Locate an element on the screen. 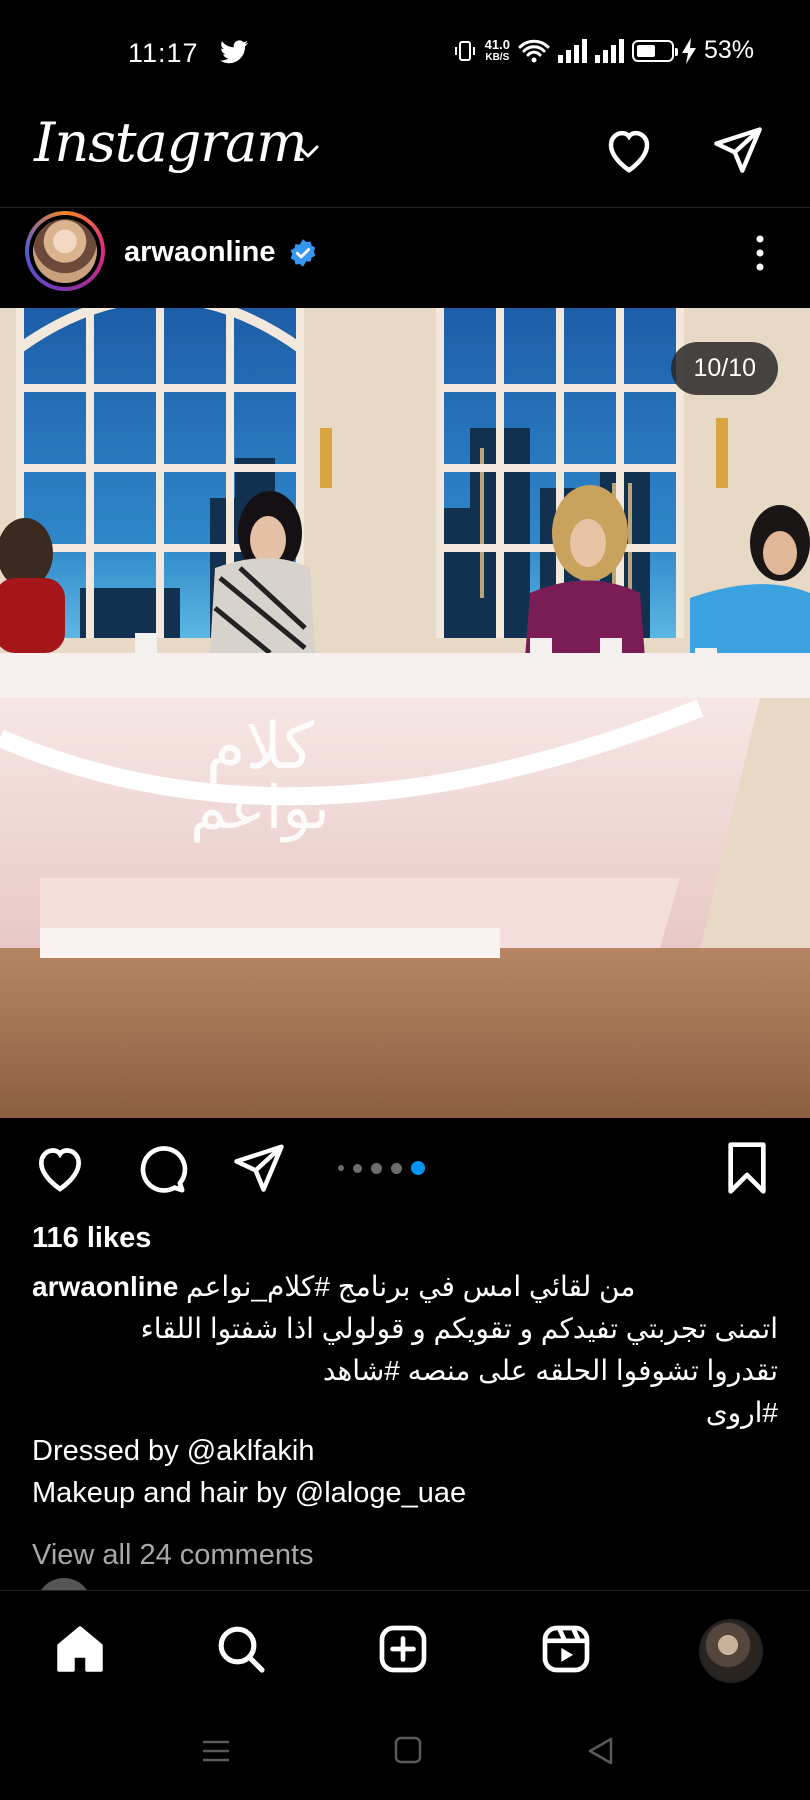 The image size is (810, 1800). heart-icon is located at coordinates (629, 150).